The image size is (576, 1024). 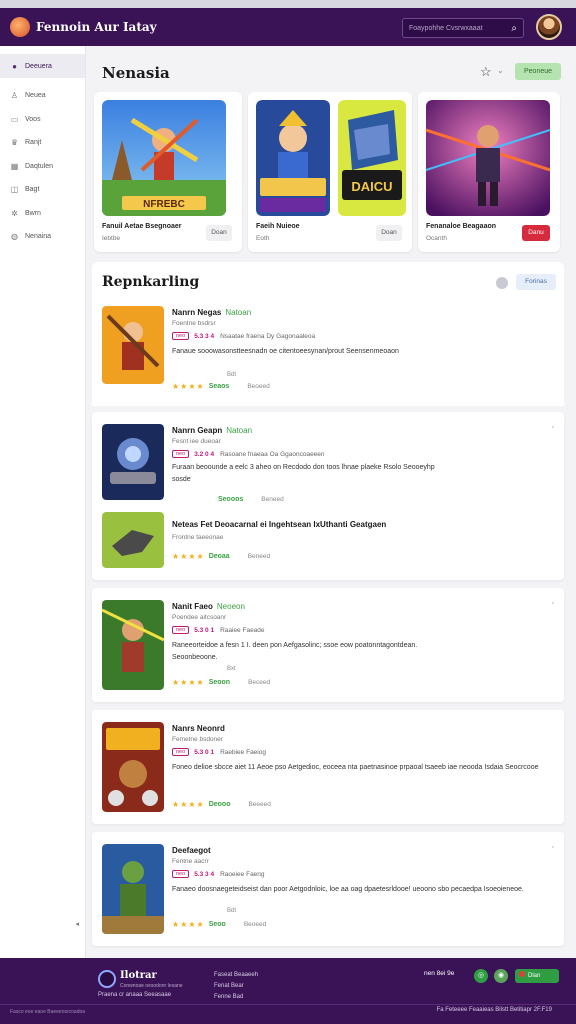 What do you see at coordinates (486, 72) in the screenshot?
I see `favorite-star-icon: ☆` at bounding box center [486, 72].